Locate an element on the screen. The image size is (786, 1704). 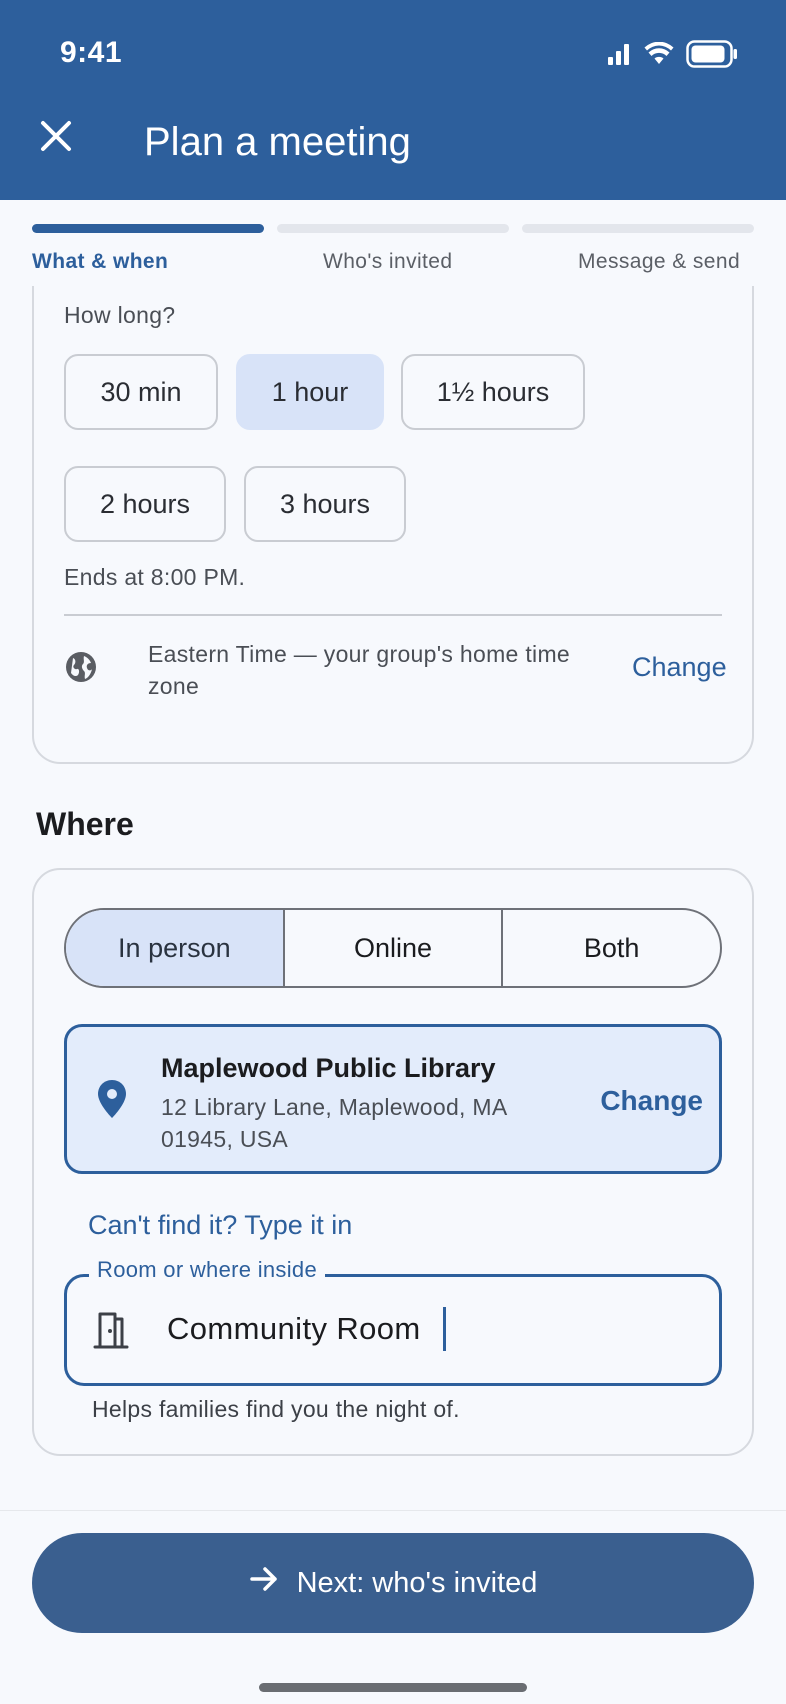
stepper: What & when Who's invited Message & send is located at coordinates (393, 243).